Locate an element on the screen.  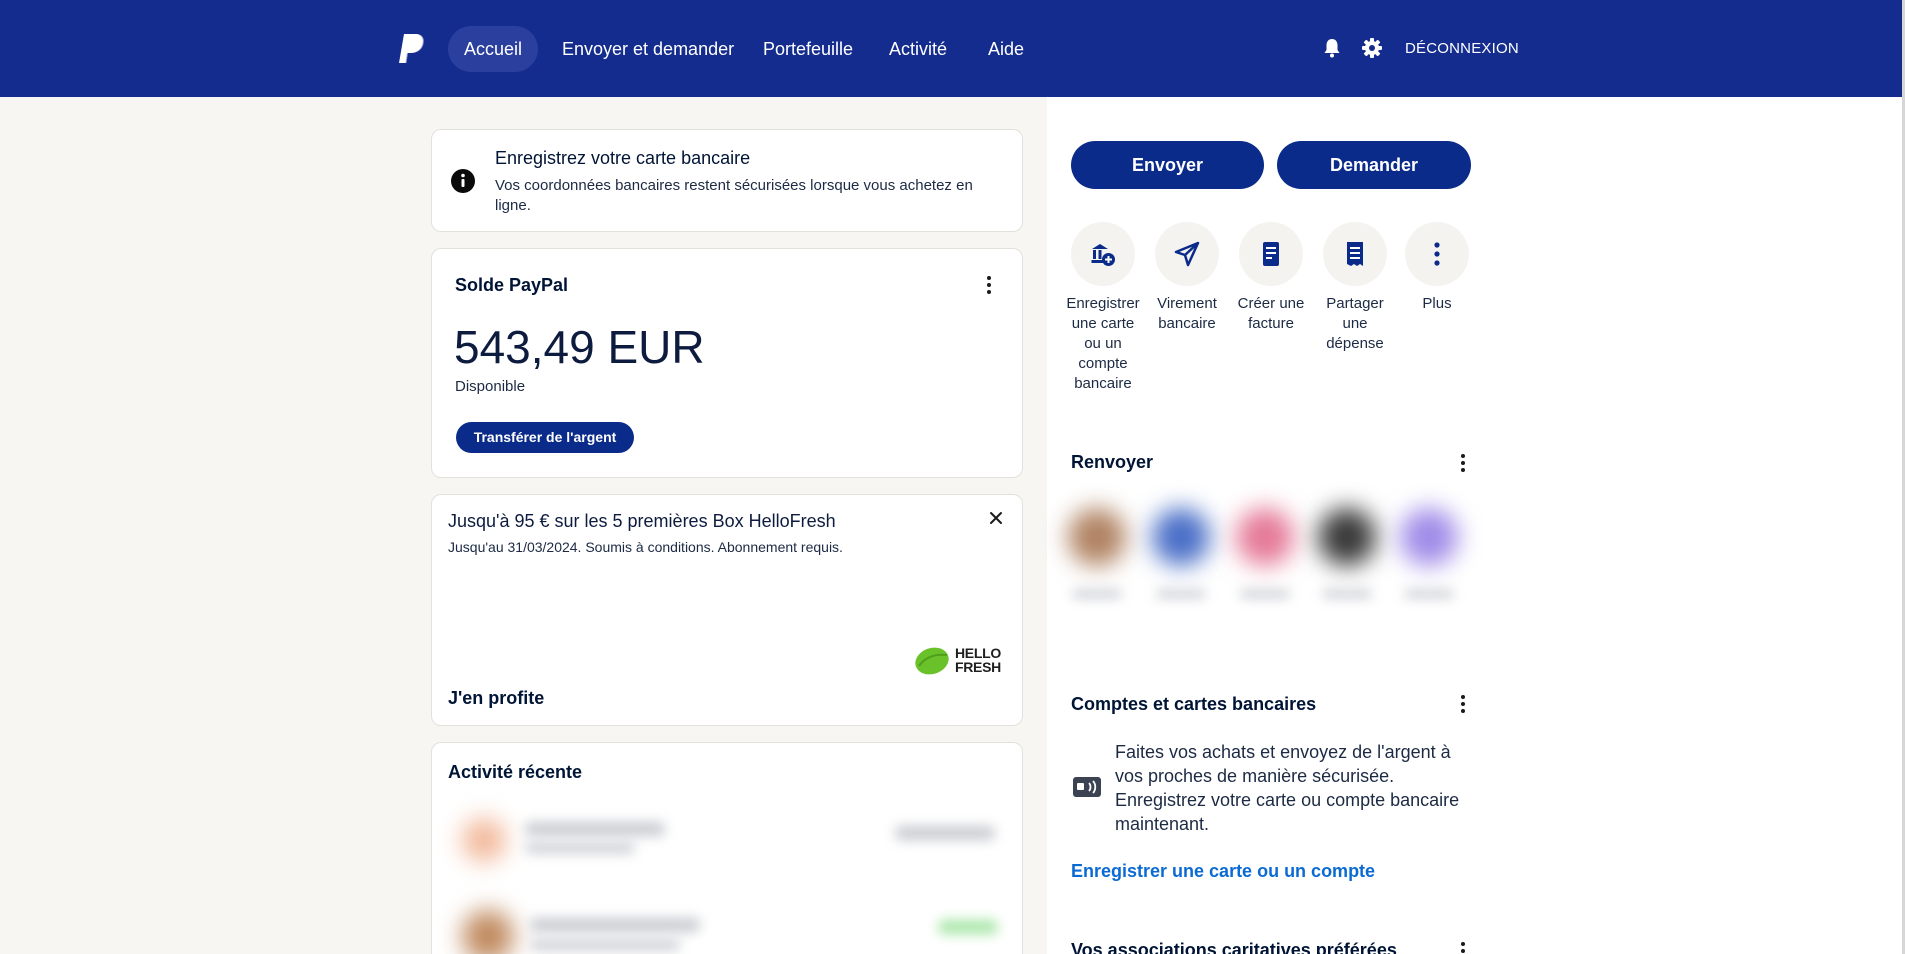
bank-card-icon is located at coordinates (1087, 787).